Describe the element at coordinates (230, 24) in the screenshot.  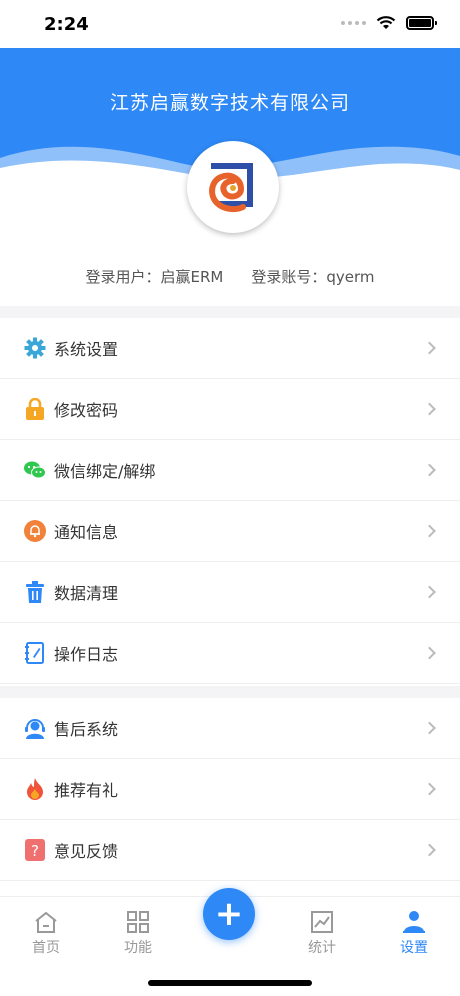
I see `status-bar: 2:24` at that location.